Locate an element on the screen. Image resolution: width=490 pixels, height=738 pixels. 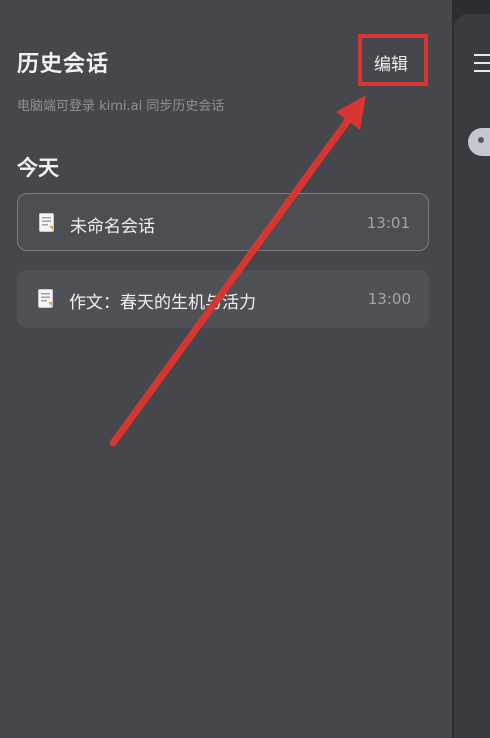
conversation-time: 13:00 is located at coordinates (389, 299).